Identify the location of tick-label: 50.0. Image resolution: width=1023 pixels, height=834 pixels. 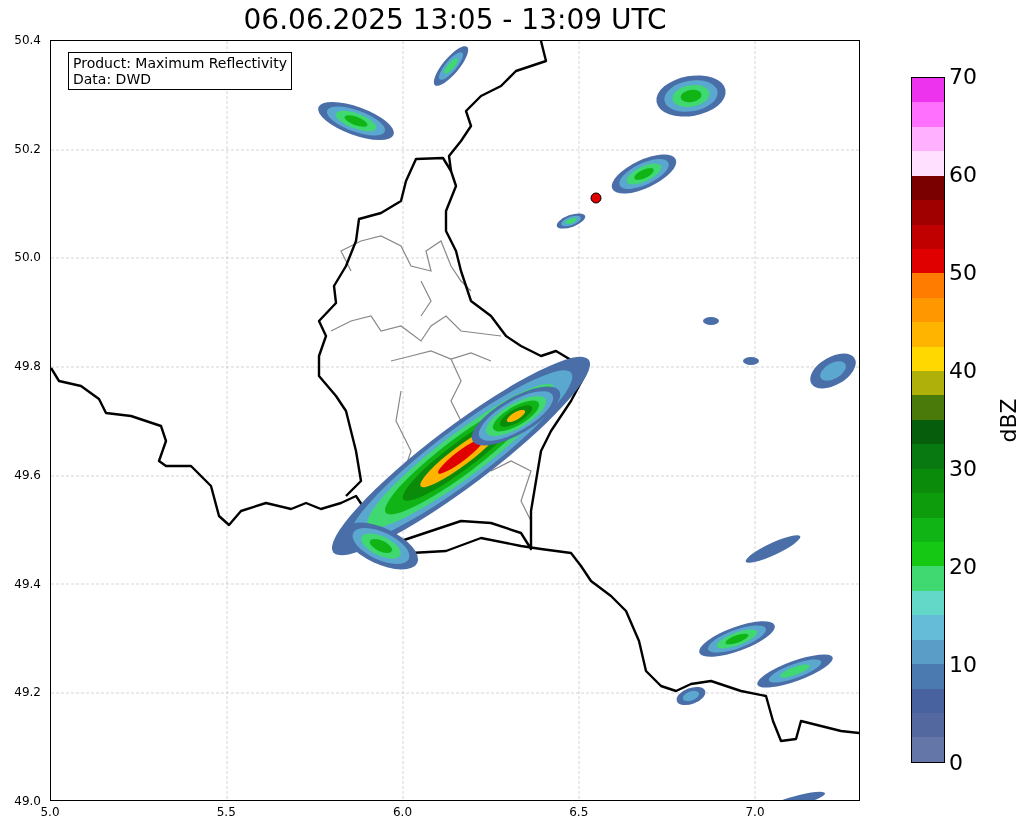
(27, 257).